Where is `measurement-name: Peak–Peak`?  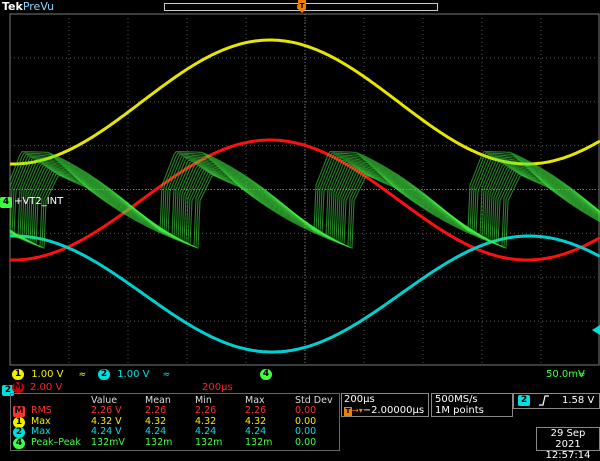 measurement-name: Peak–Peak is located at coordinates (56, 442).